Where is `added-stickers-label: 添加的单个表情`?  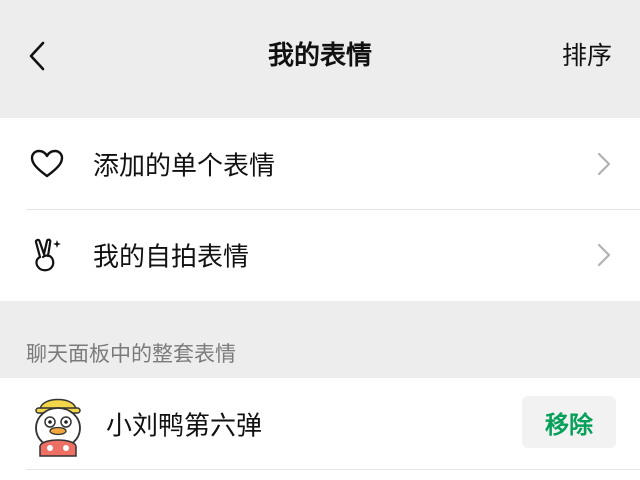 added-stickers-label: 添加的单个表情 is located at coordinates (184, 166).